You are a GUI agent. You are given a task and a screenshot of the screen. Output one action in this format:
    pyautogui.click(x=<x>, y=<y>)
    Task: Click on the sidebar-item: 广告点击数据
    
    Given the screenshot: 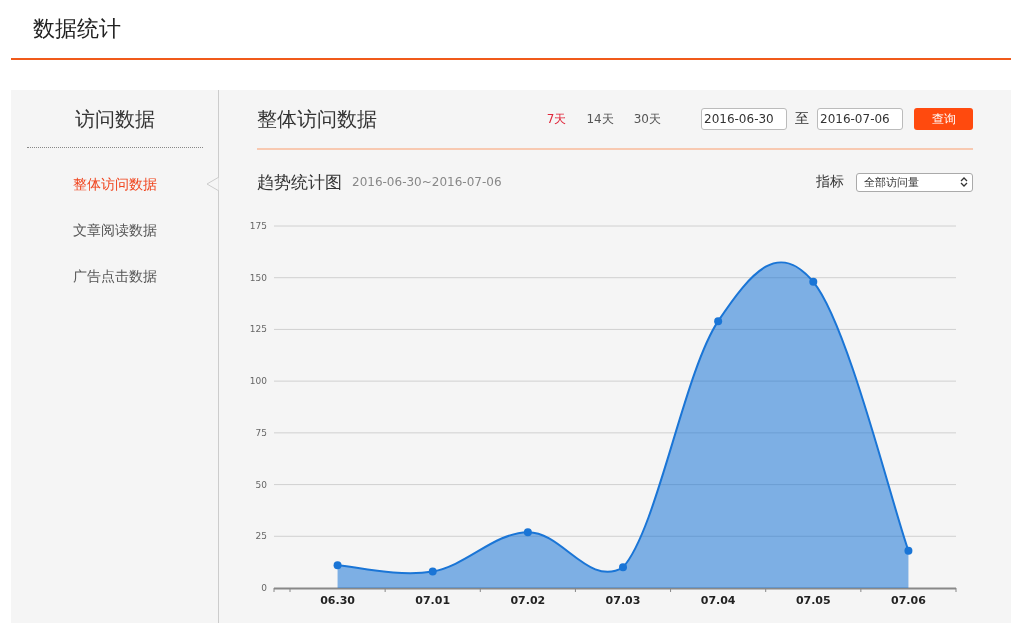 What is the action you would take?
    pyautogui.click(x=114, y=276)
    